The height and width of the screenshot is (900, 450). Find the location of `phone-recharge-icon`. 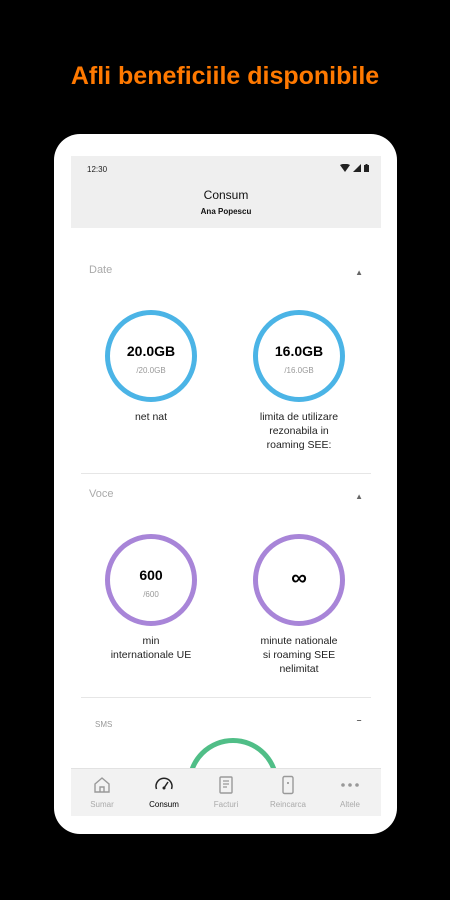

phone-recharge-icon is located at coordinates (288, 785).